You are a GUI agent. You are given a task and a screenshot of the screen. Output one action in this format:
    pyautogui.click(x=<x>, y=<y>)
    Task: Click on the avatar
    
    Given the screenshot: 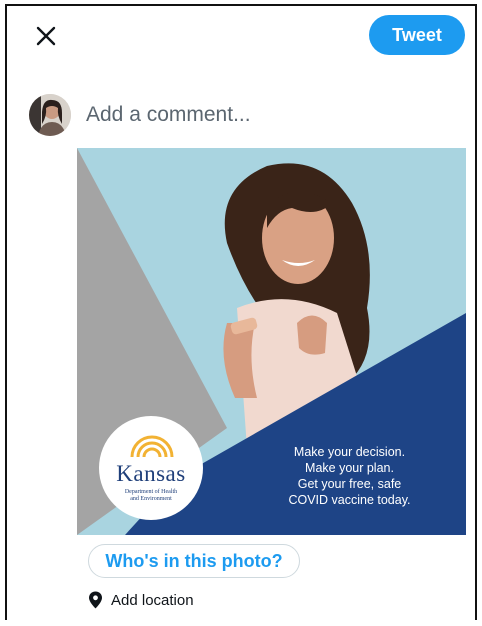 What is the action you would take?
    pyautogui.click(x=50, y=115)
    